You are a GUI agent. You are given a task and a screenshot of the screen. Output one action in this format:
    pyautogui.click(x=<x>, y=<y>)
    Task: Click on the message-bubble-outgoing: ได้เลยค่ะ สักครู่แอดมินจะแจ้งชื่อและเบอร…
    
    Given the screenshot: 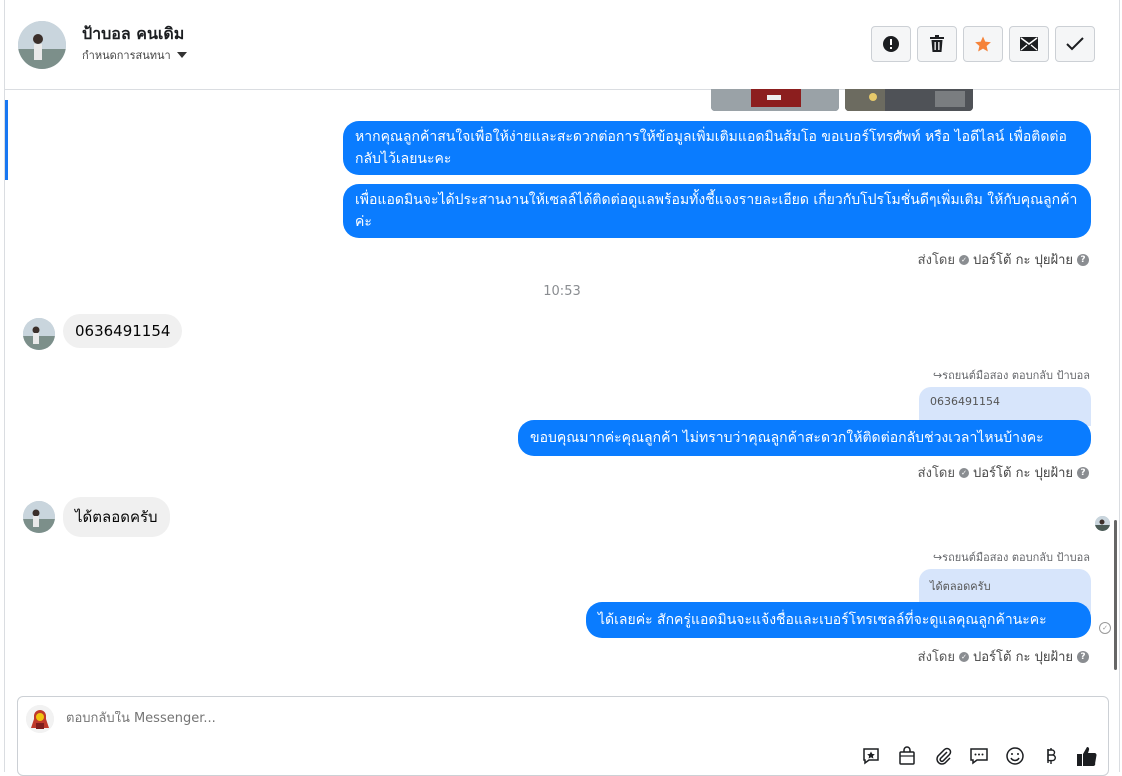 What is the action you would take?
    pyautogui.click(x=838, y=620)
    